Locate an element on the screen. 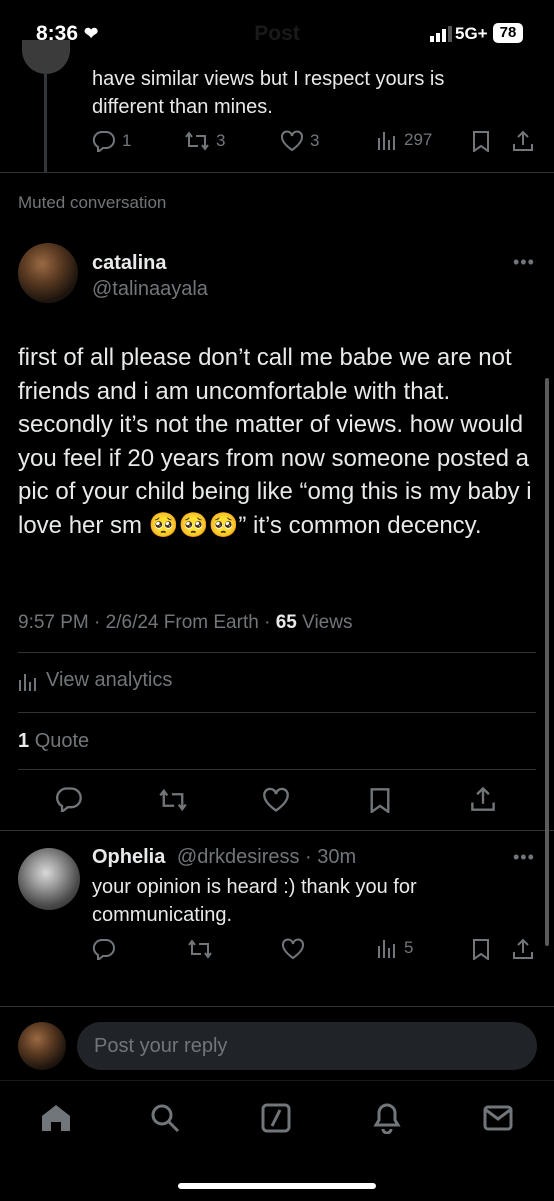 This screenshot has height=1201, width=554. share-button is located at coordinates (523, 141).